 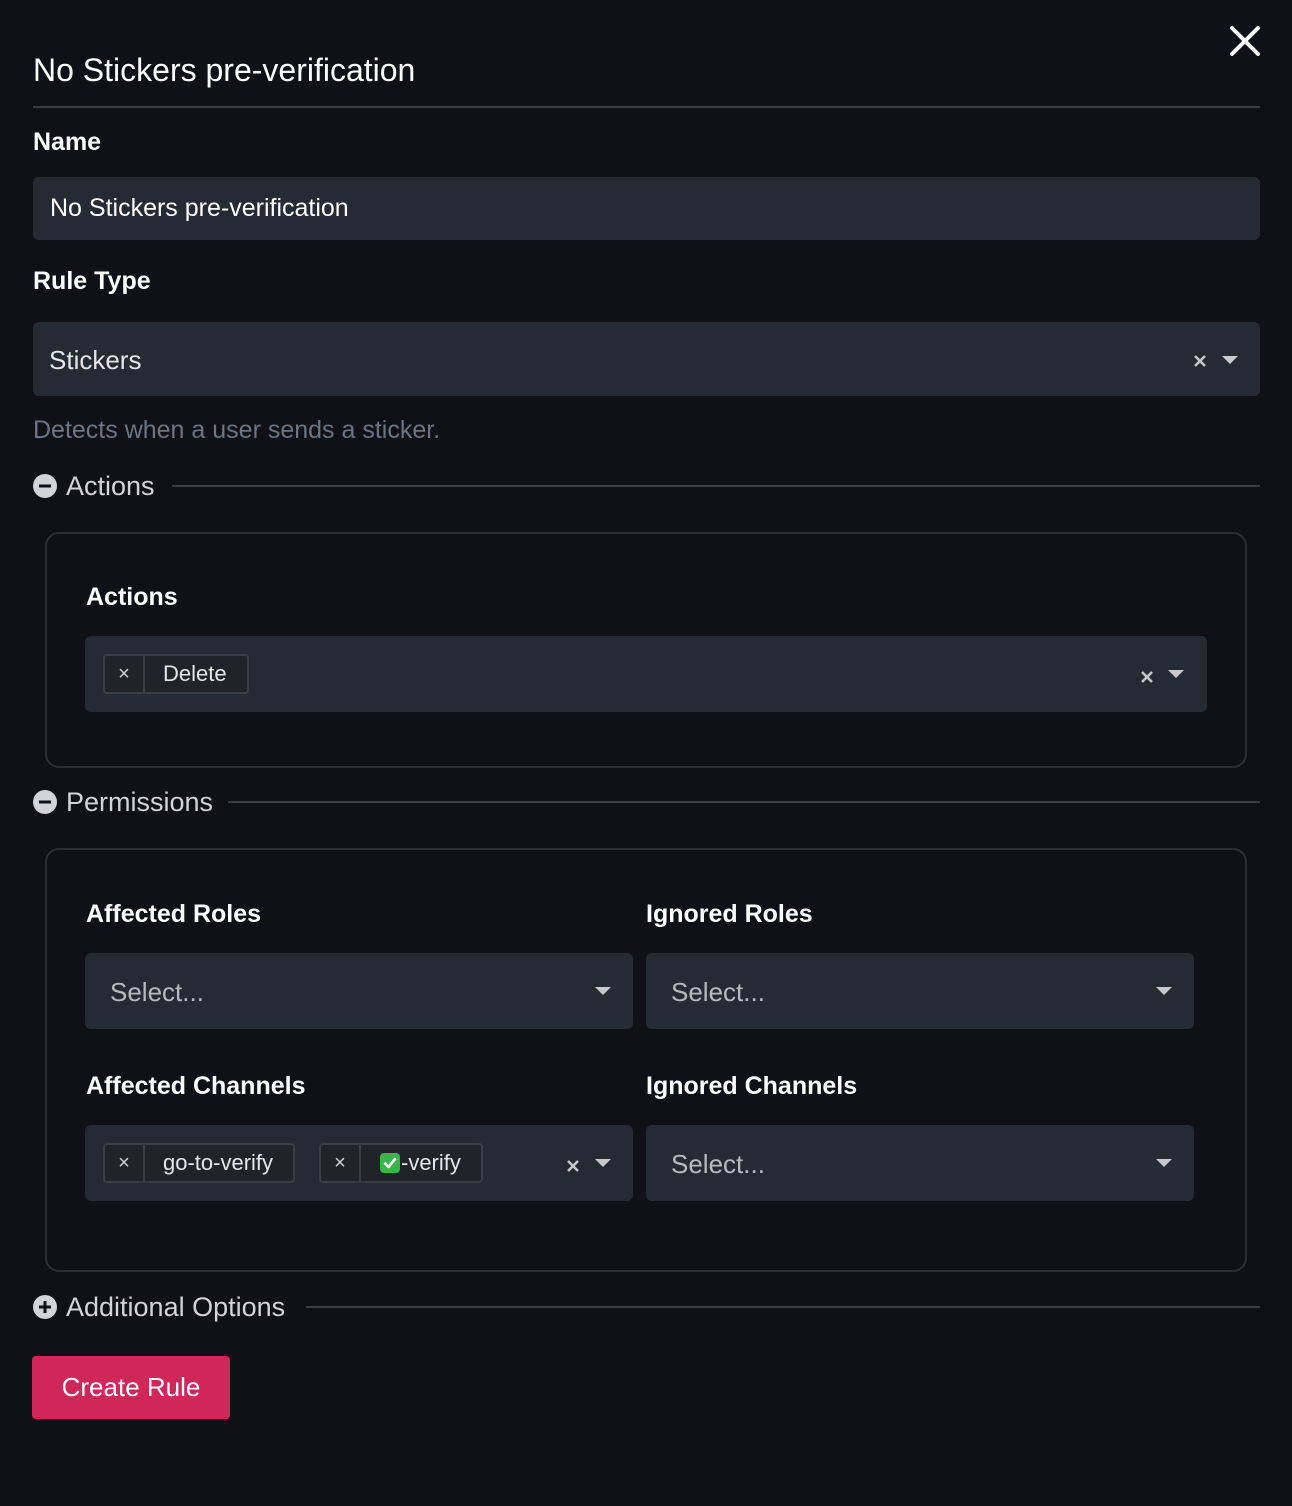 I want to click on chip-label-wrap: -verify, so click(x=421, y=1163).